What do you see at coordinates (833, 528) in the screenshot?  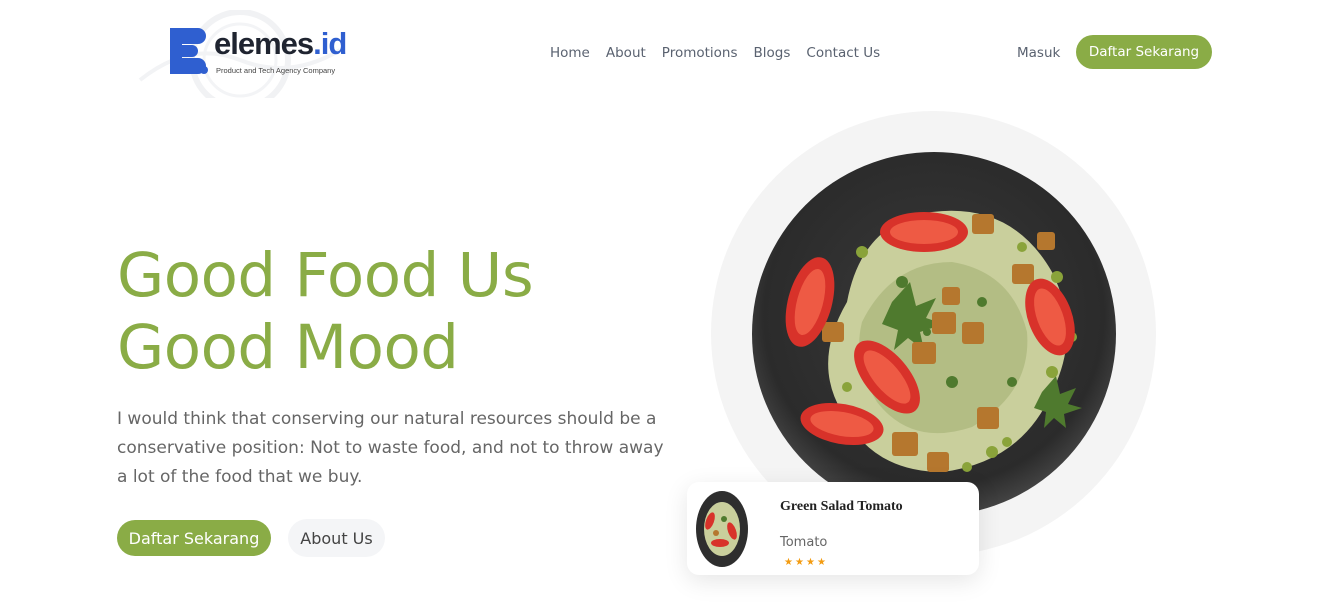 I see `product-card: Green Salad Tomato Tomato ★ ★ ★ ★` at bounding box center [833, 528].